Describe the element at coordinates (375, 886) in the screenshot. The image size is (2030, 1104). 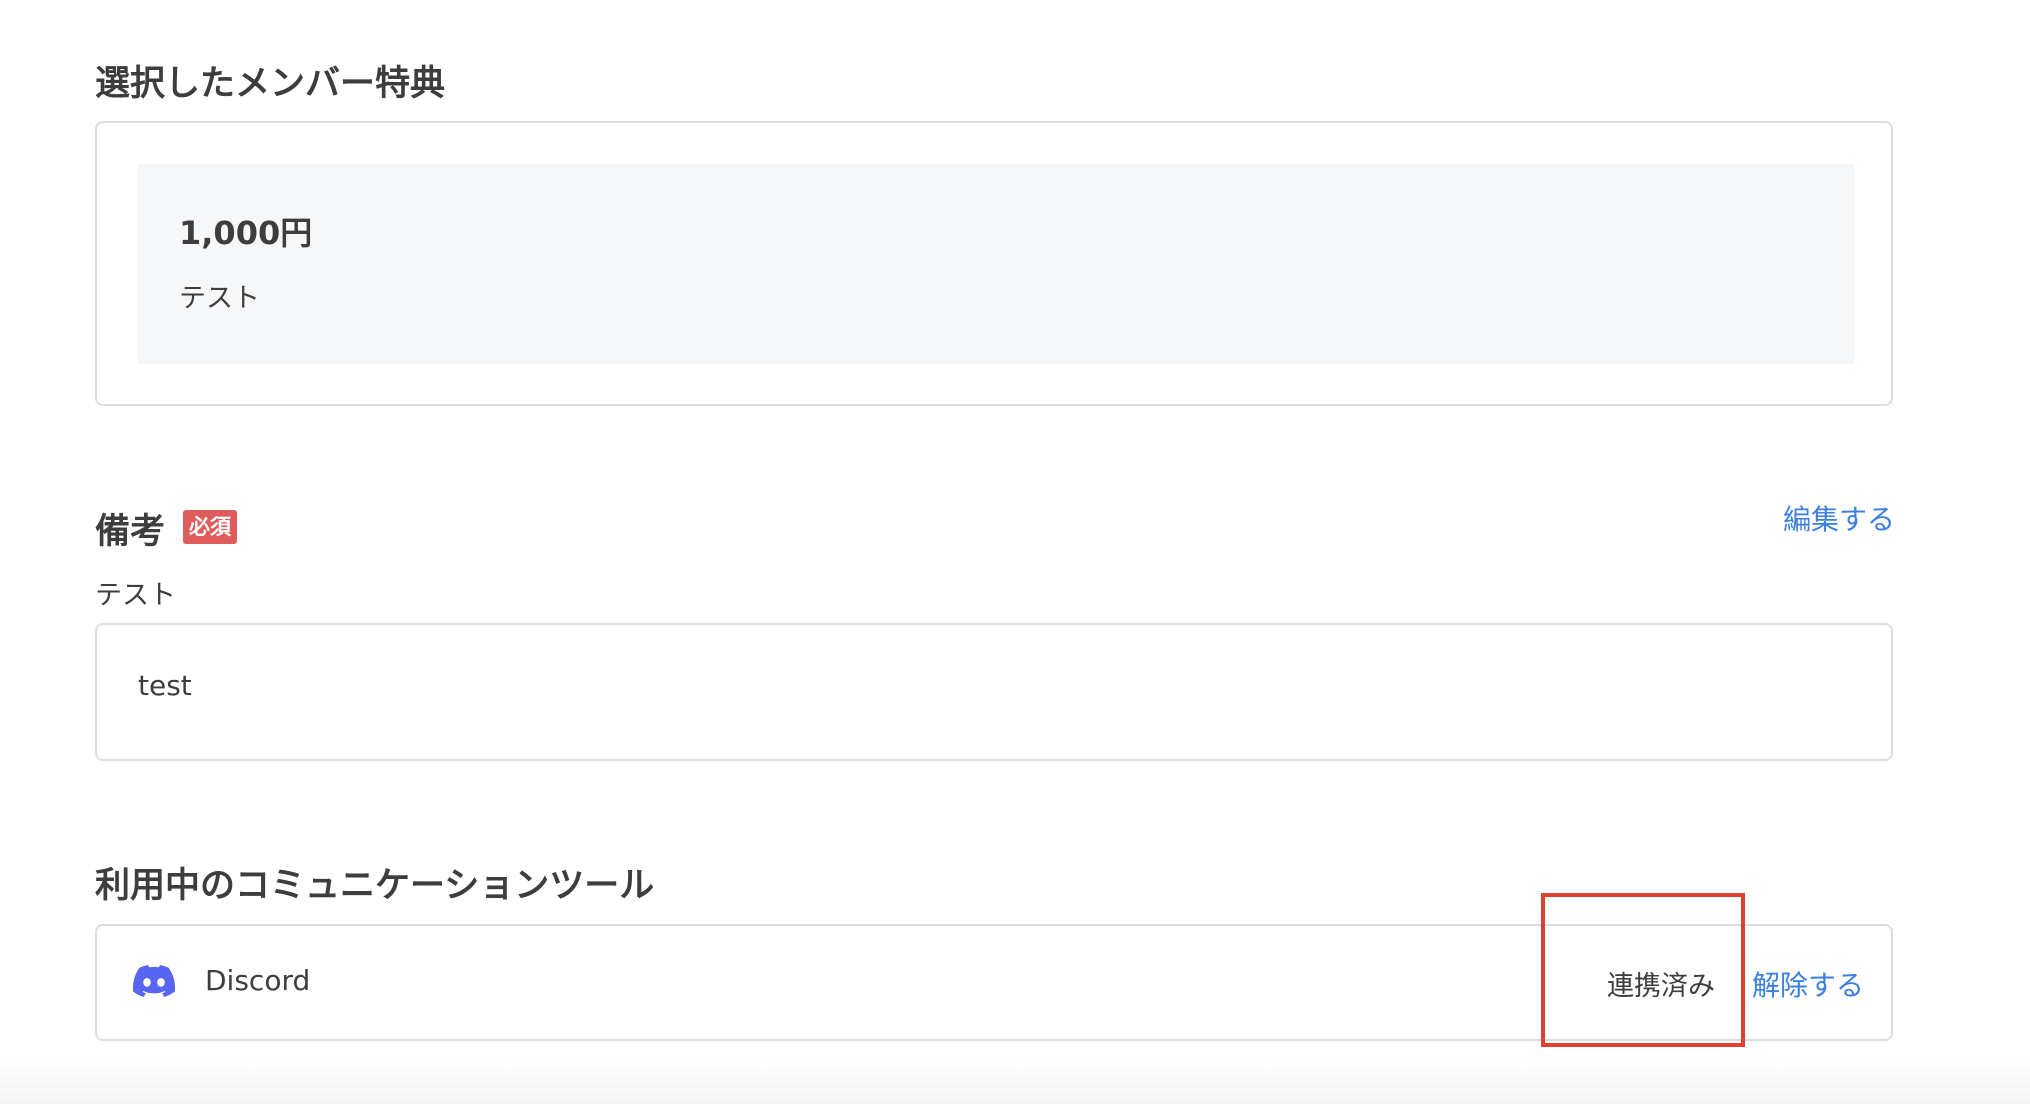
I see `tools-section-title: 利用中のコミュニケーションツール` at that location.